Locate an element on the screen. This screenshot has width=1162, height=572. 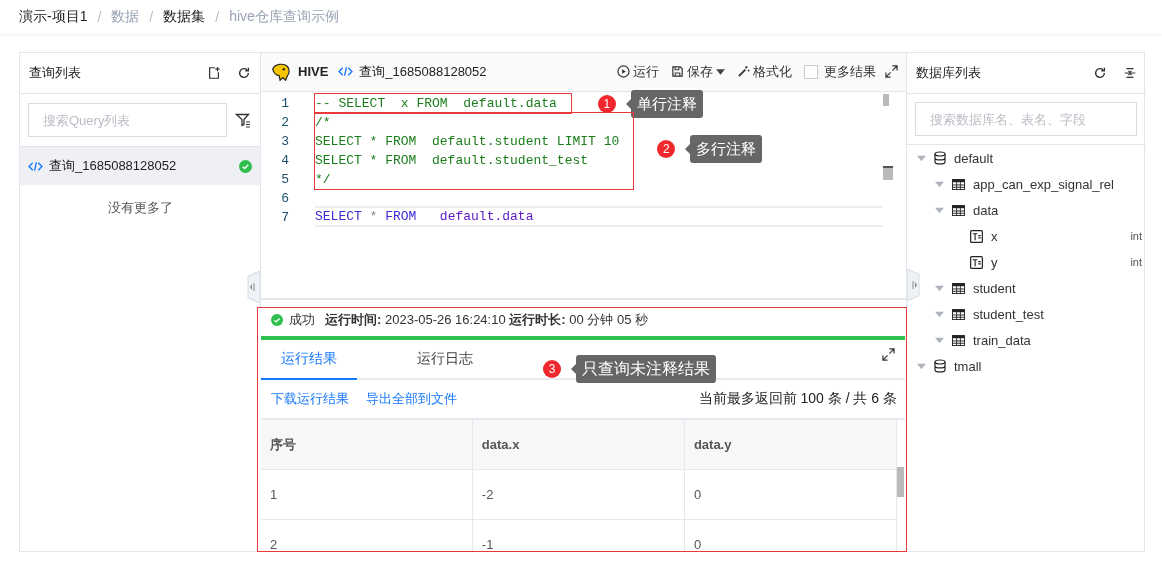
result-count-text: 当前最多返回前 100 条 / 共 6 条 is located at coordinates (797, 399).